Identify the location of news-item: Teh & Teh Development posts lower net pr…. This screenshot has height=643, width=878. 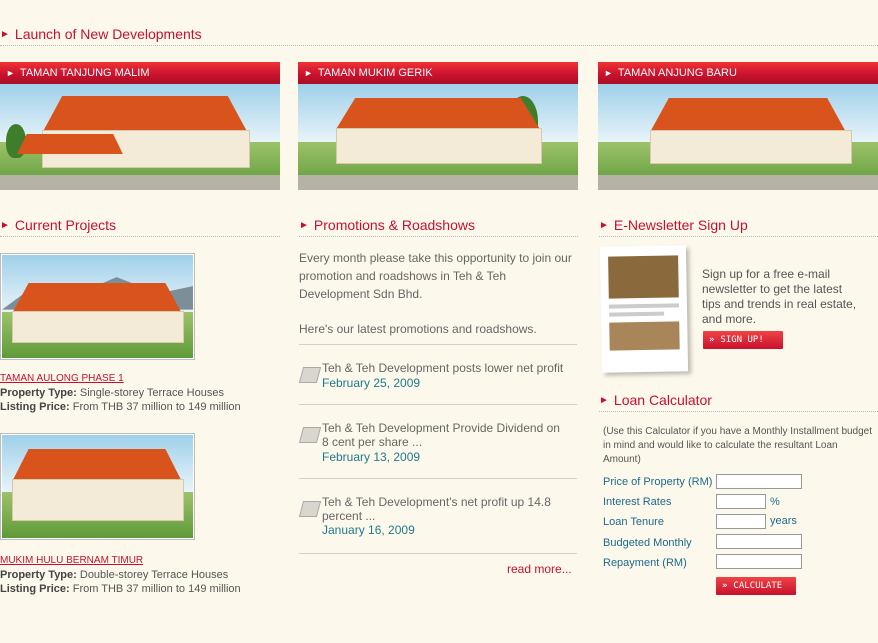
(437, 374).